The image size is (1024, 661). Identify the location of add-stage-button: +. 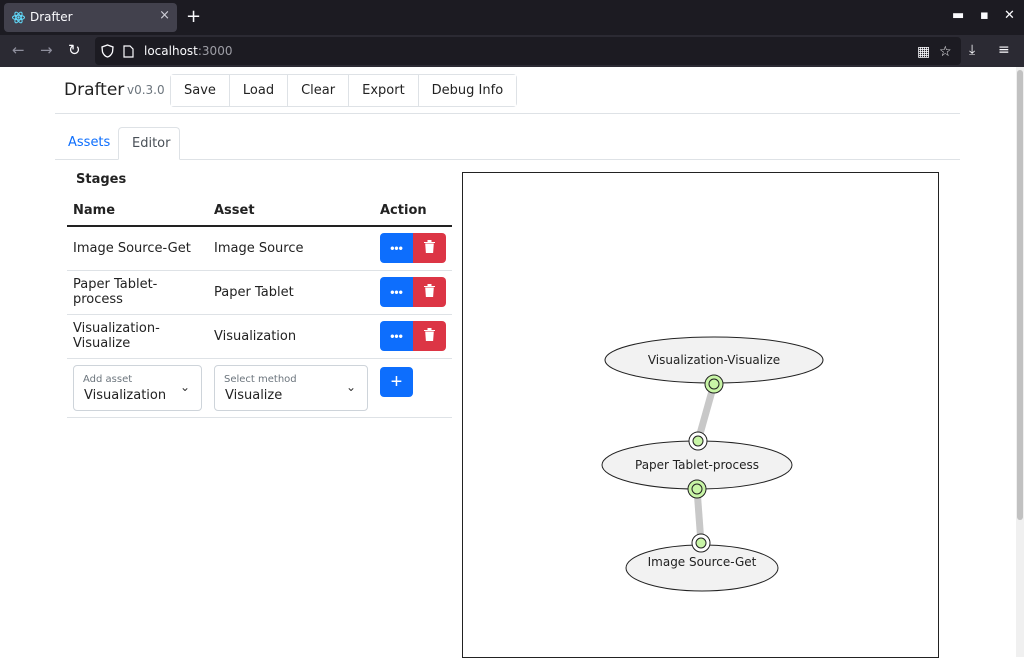
(396, 381).